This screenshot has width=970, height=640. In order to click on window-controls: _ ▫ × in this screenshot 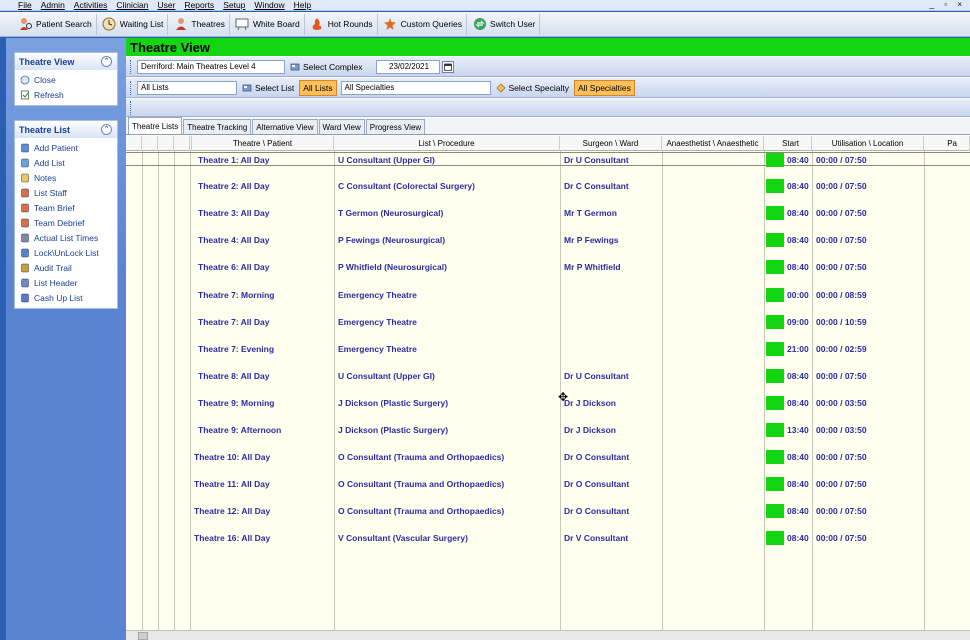, I will do `click(948, 4)`.